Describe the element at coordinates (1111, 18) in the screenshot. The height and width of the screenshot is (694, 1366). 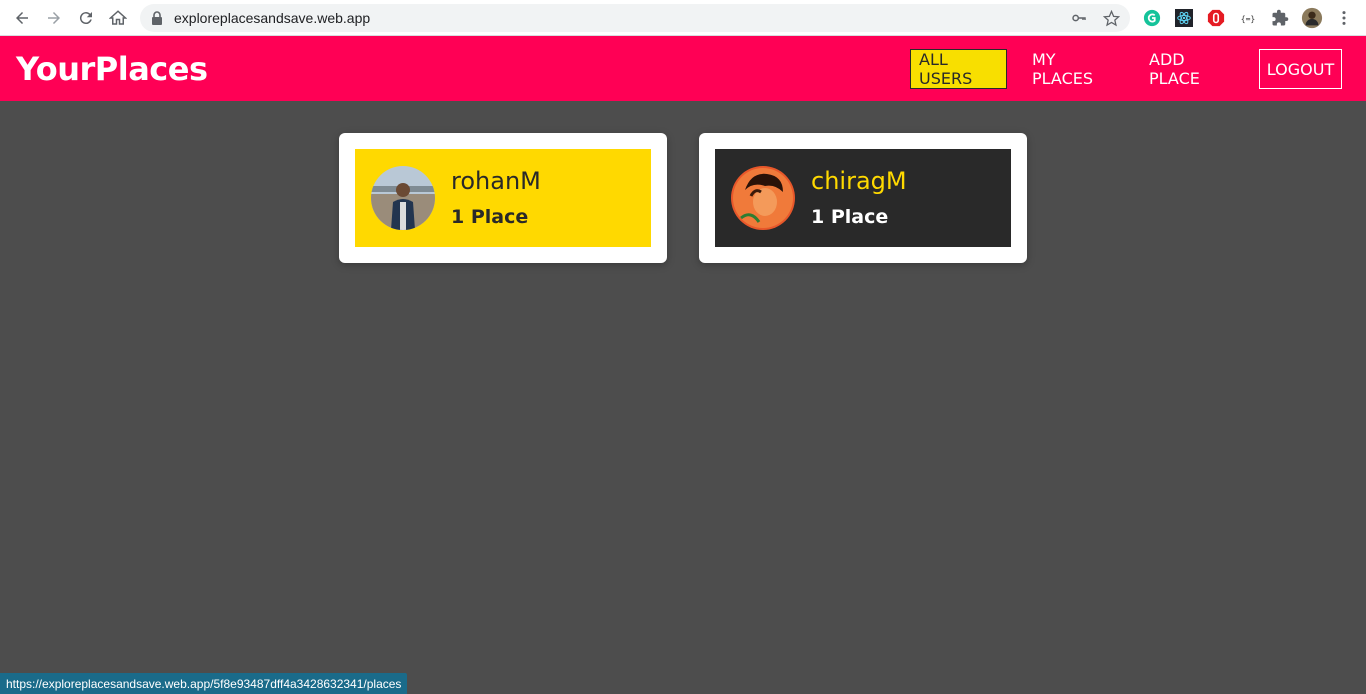
I see `star-icon` at that location.